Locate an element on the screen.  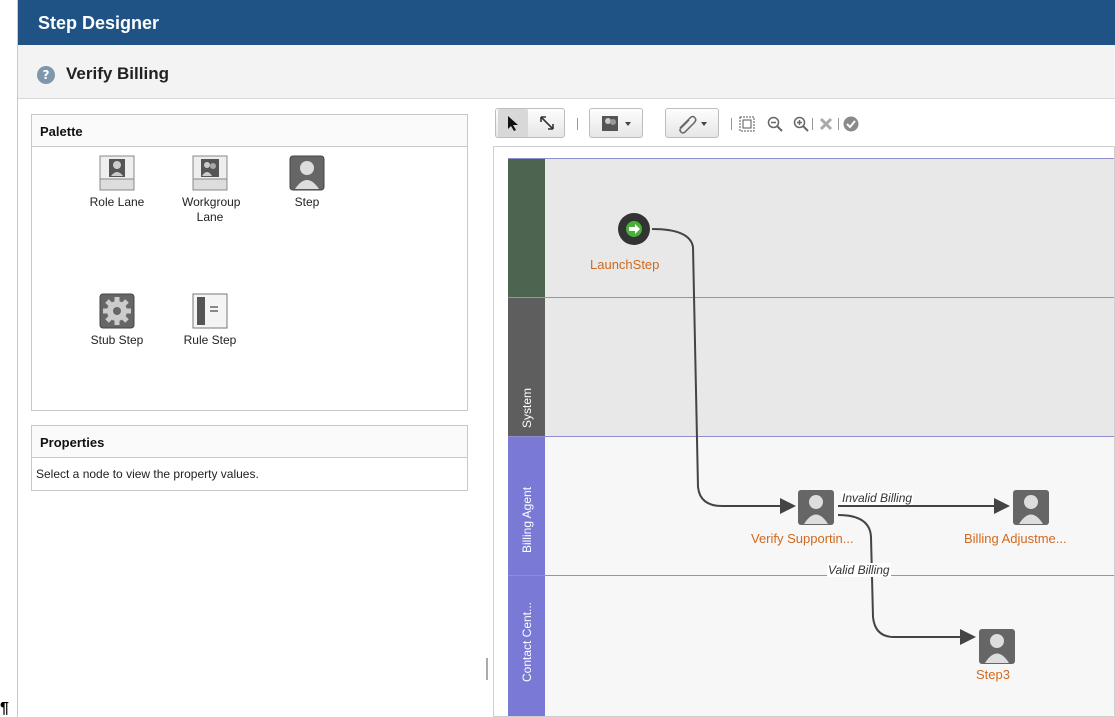
launch-step-node is located at coordinates (634, 229).